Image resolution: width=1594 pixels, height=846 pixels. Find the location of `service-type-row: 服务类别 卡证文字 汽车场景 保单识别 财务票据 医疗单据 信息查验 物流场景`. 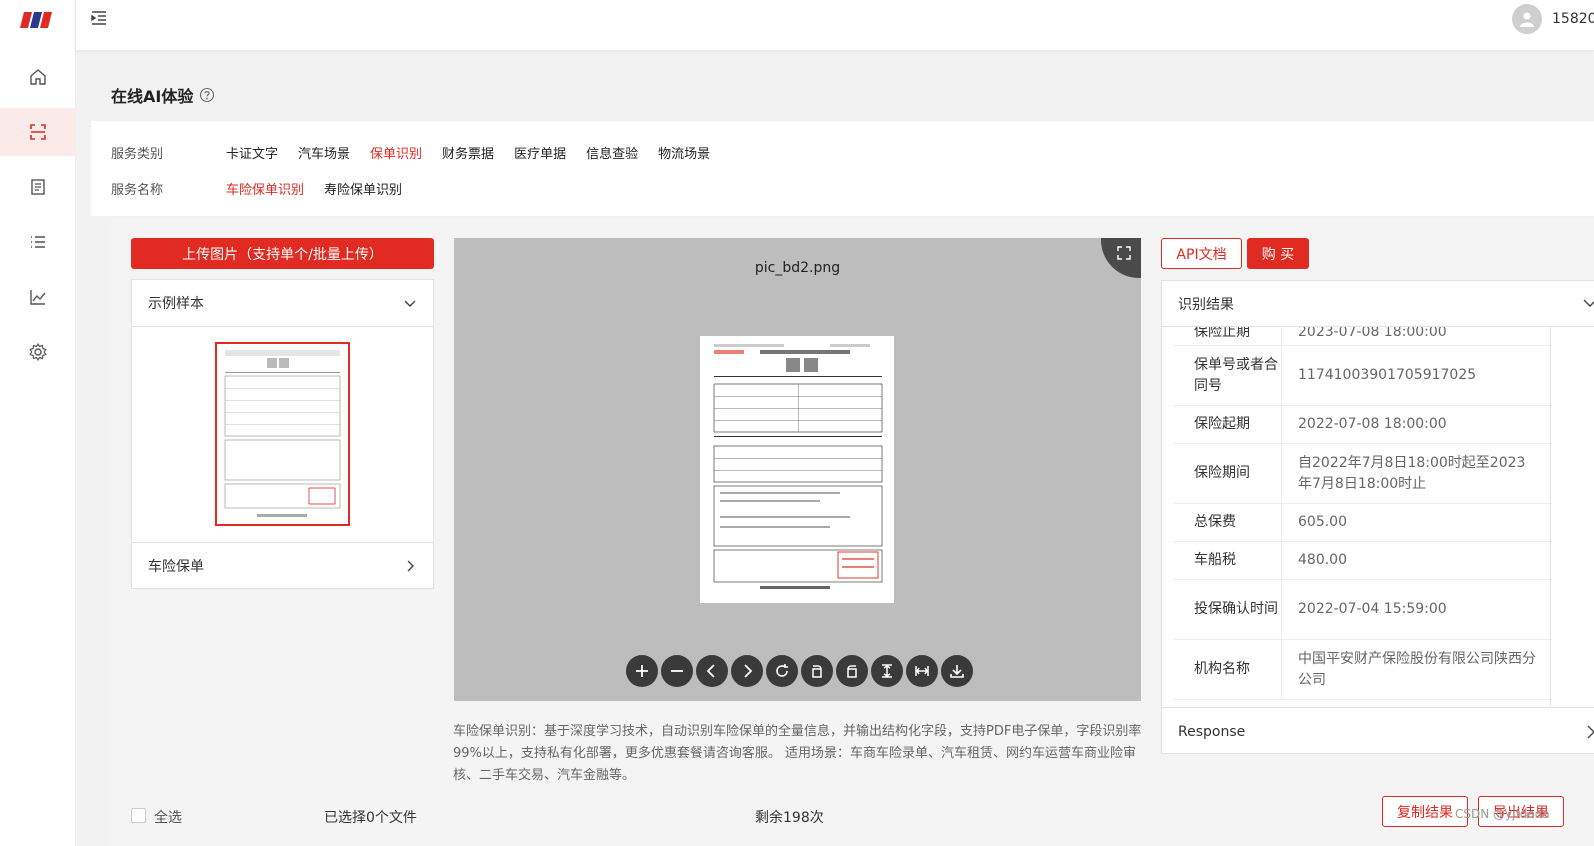

service-type-row: 服务类别 卡证文字 汽车场景 保单识别 财务票据 医疗单据 信息查验 物流场景 is located at coordinates (420, 152).